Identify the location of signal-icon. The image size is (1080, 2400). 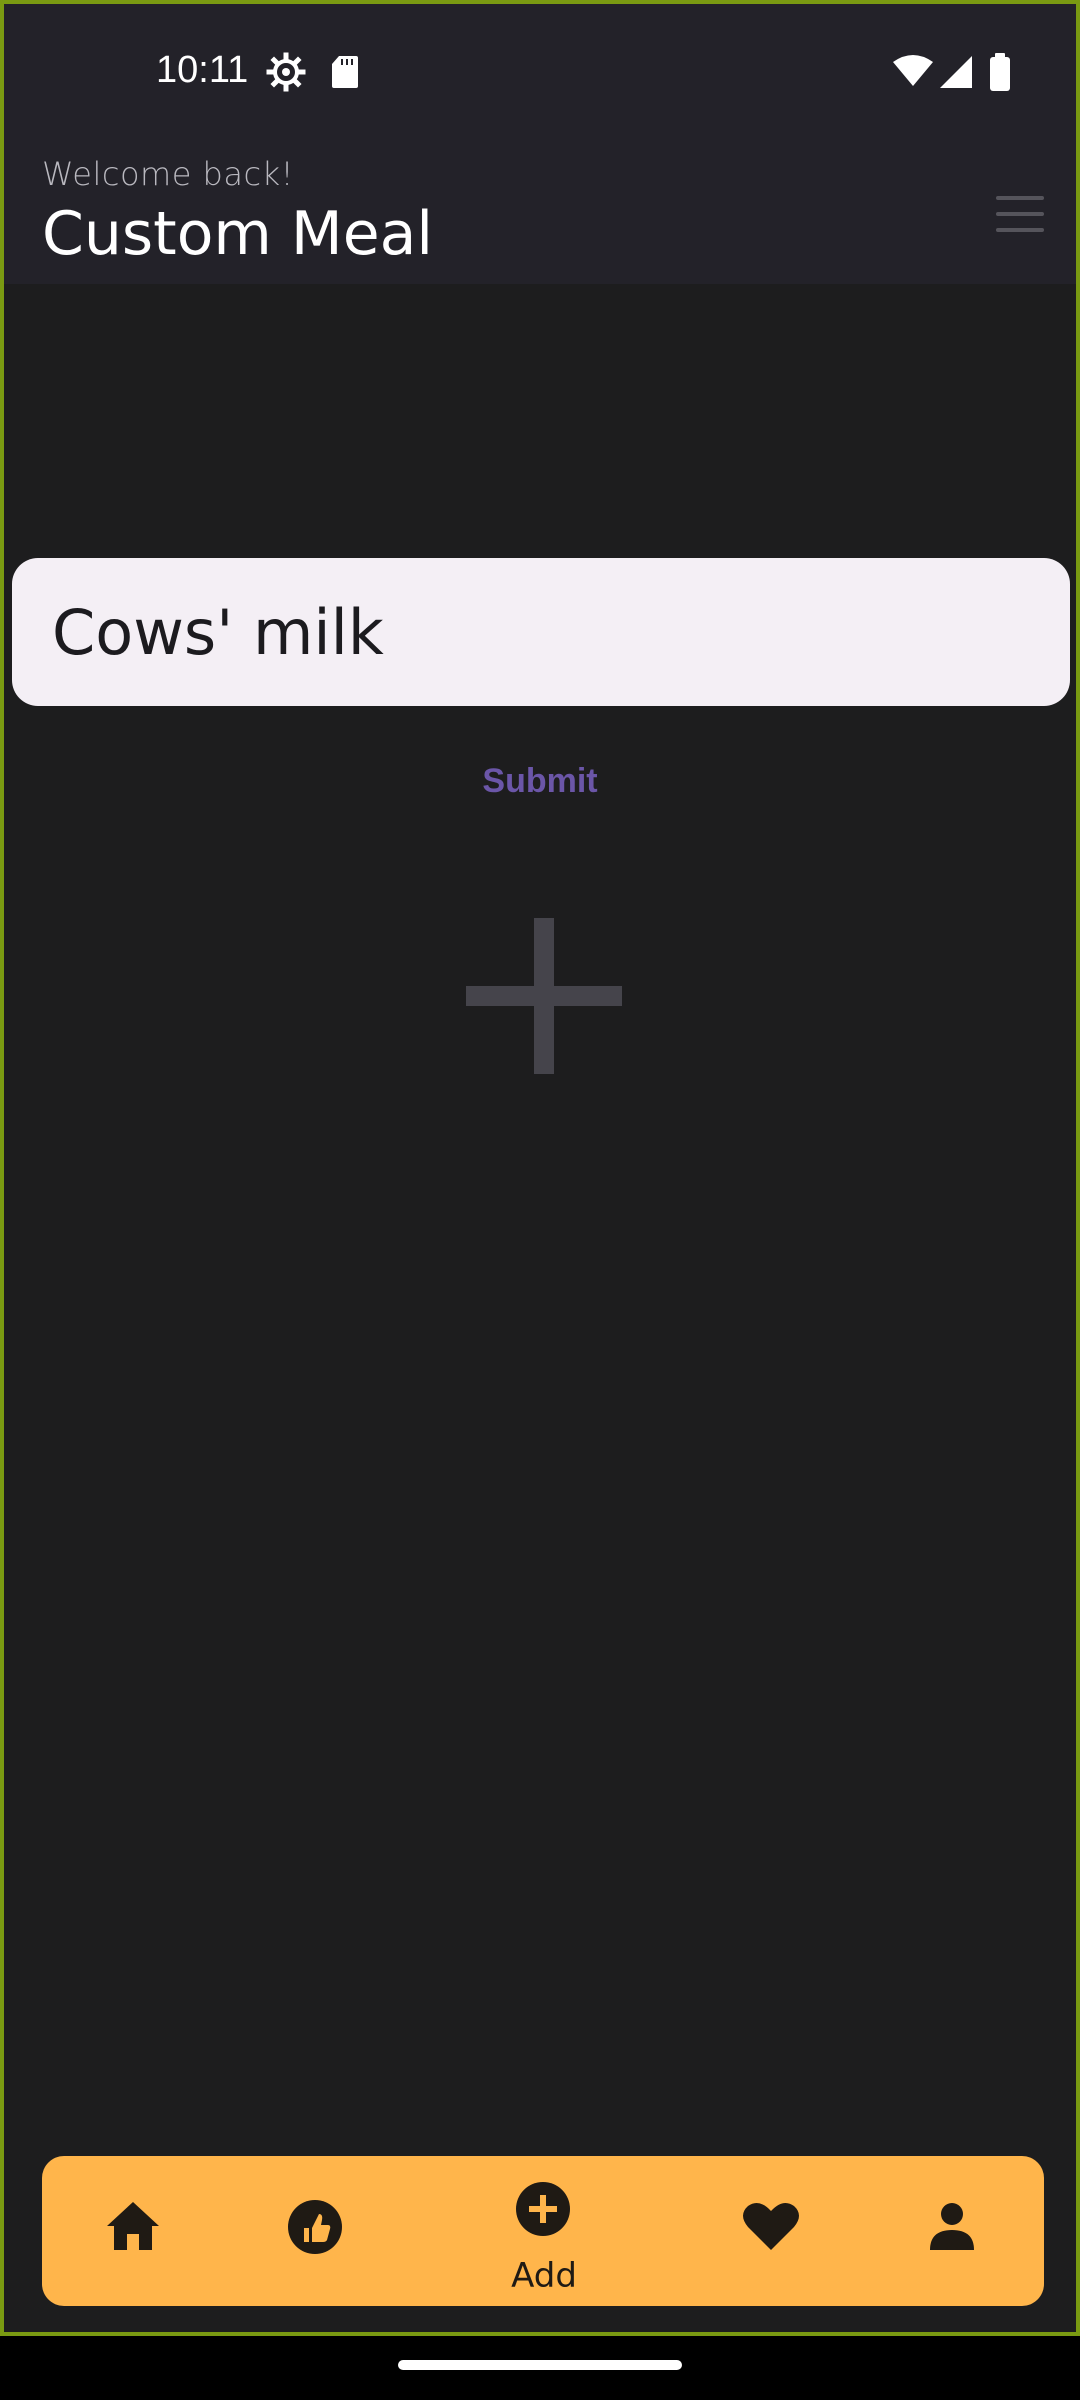
(956, 72).